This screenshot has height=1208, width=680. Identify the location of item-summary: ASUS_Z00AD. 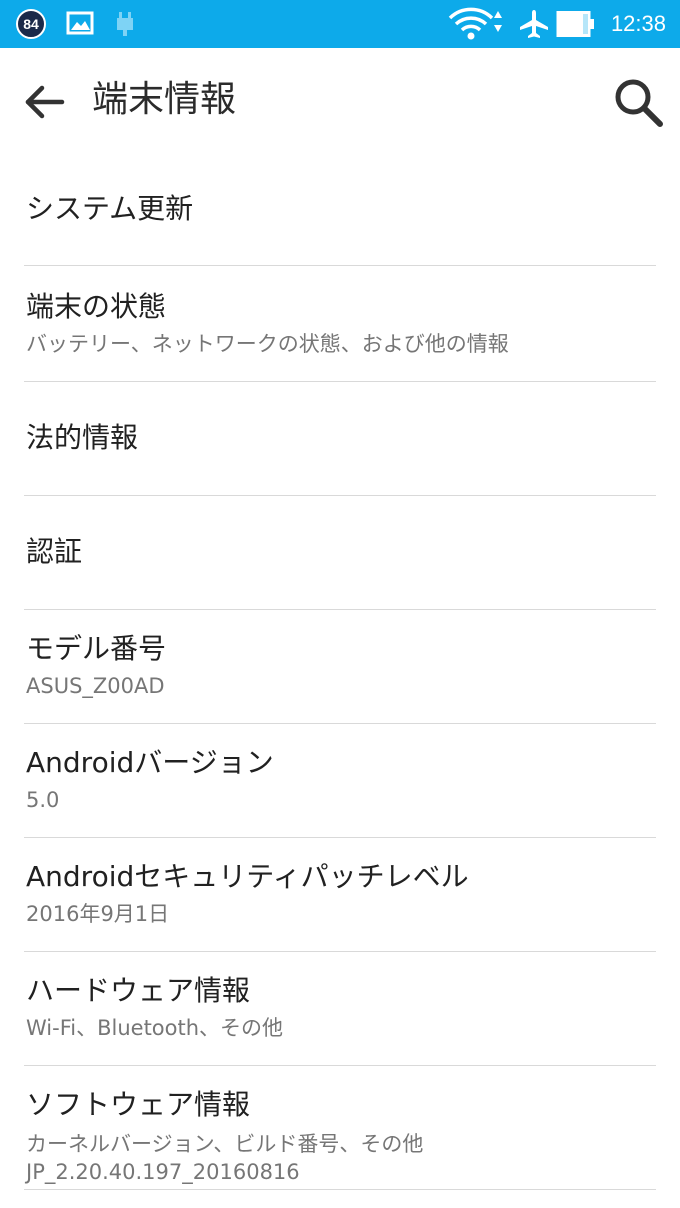
(95, 686).